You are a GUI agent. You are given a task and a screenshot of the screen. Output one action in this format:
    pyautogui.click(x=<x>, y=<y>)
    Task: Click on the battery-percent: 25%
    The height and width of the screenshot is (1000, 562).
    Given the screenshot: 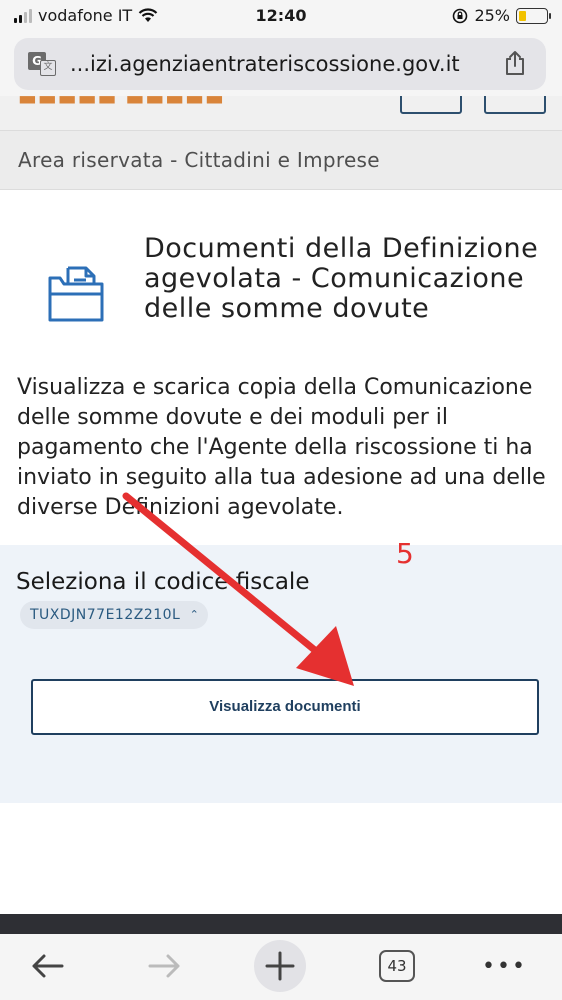 What is the action you would take?
    pyautogui.click(x=492, y=15)
    